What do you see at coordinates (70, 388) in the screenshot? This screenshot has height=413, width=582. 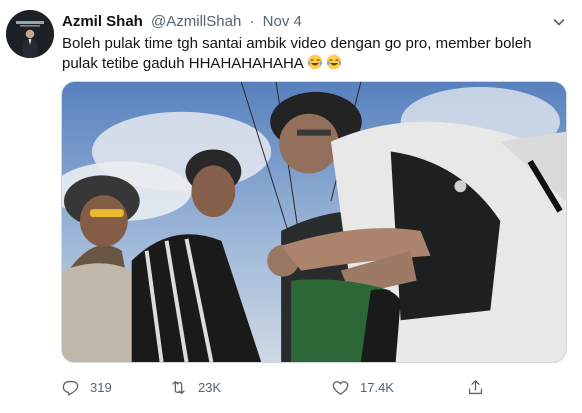 I see `reply-icon` at bounding box center [70, 388].